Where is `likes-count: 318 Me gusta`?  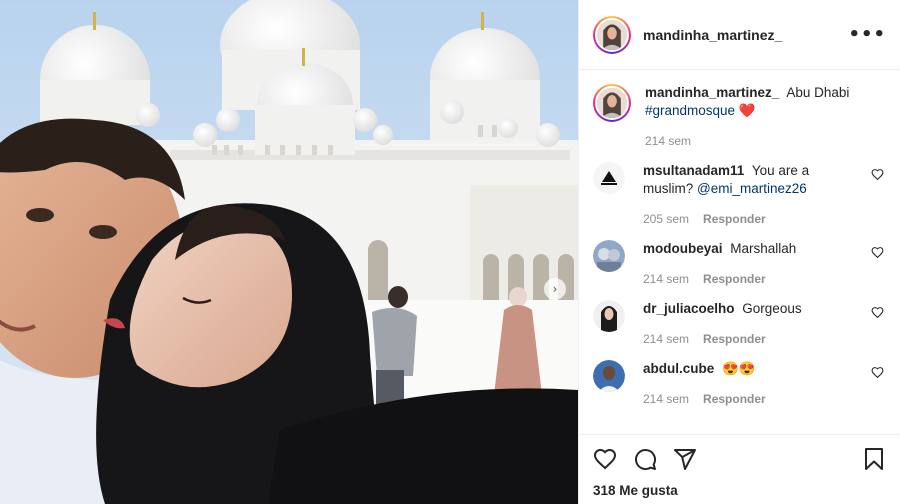 likes-count: 318 Me gusta is located at coordinates (739, 490).